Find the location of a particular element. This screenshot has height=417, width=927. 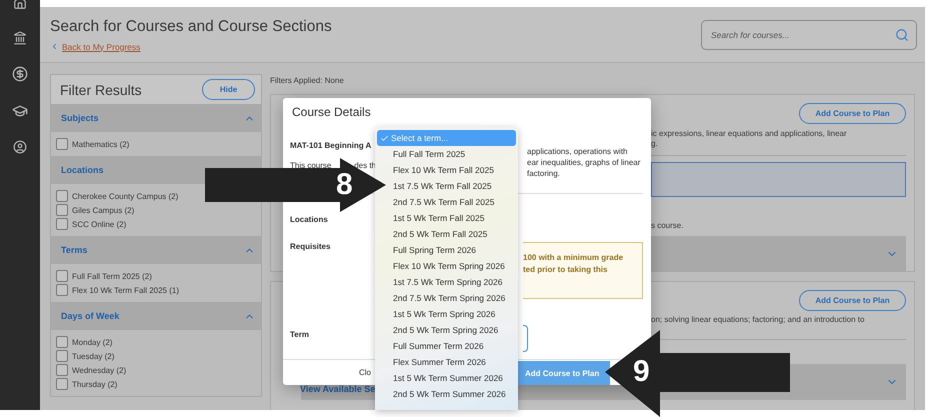

filter-option: Mathematics (2) is located at coordinates (101, 144).